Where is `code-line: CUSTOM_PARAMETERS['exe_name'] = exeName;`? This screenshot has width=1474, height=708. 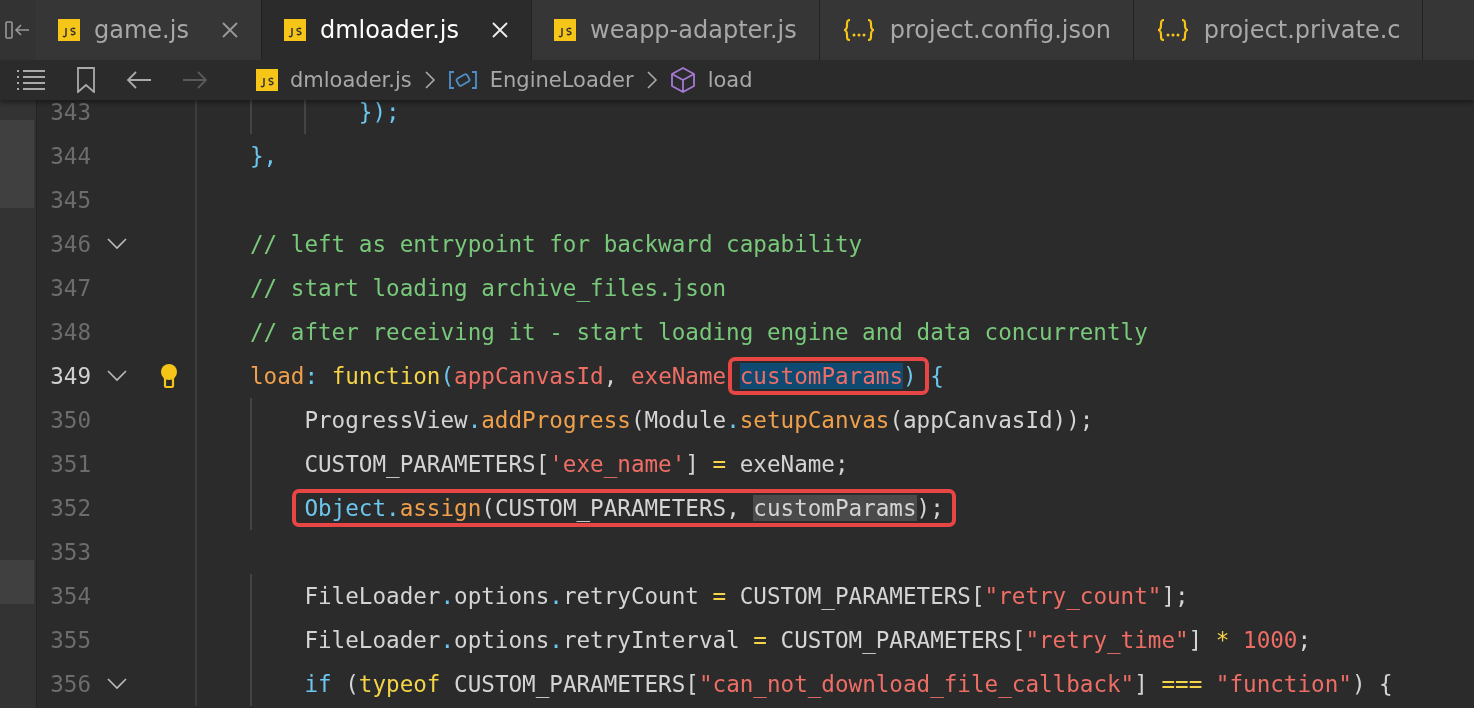 code-line: CUSTOM_PARAMETERS['exe_name'] = exeName; is located at coordinates (576, 464).